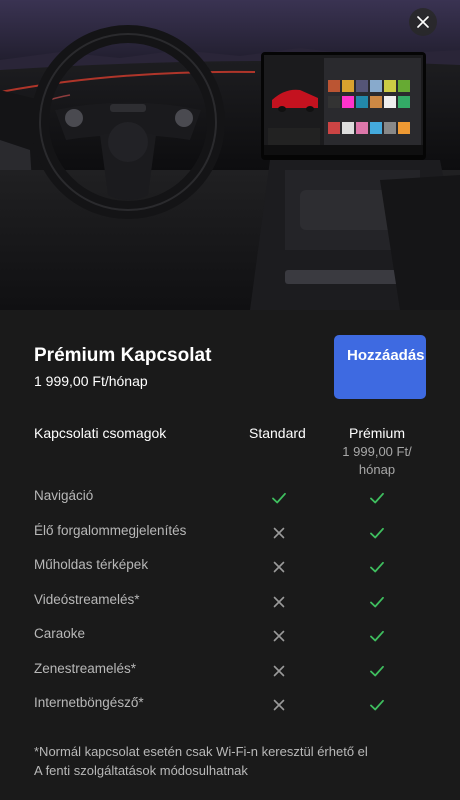  What do you see at coordinates (141, 770) in the screenshot?
I see `footnote-line-2: A fenti szolgáltatások módosulhatnak` at bounding box center [141, 770].